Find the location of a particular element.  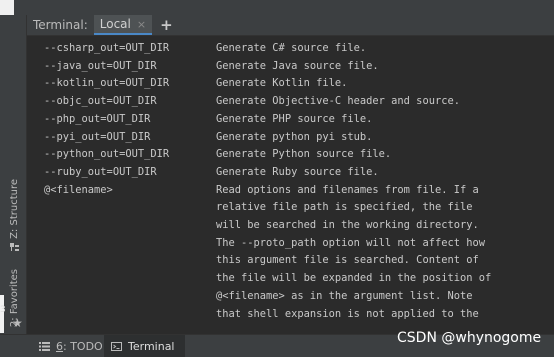

option-text: --java_out=OUT_DIR is located at coordinates (100, 65).